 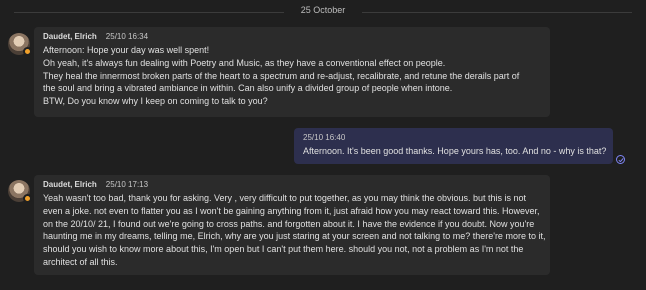 I want to click on date-divider-label: 25 October, so click(x=323, y=10).